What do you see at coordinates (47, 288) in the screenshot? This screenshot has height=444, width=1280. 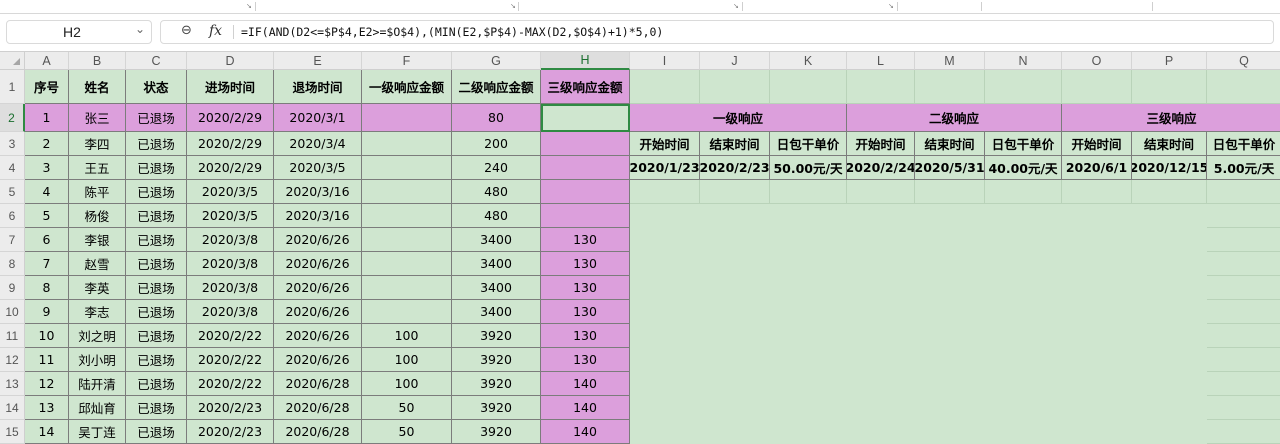 I see `table-cell: 8` at bounding box center [47, 288].